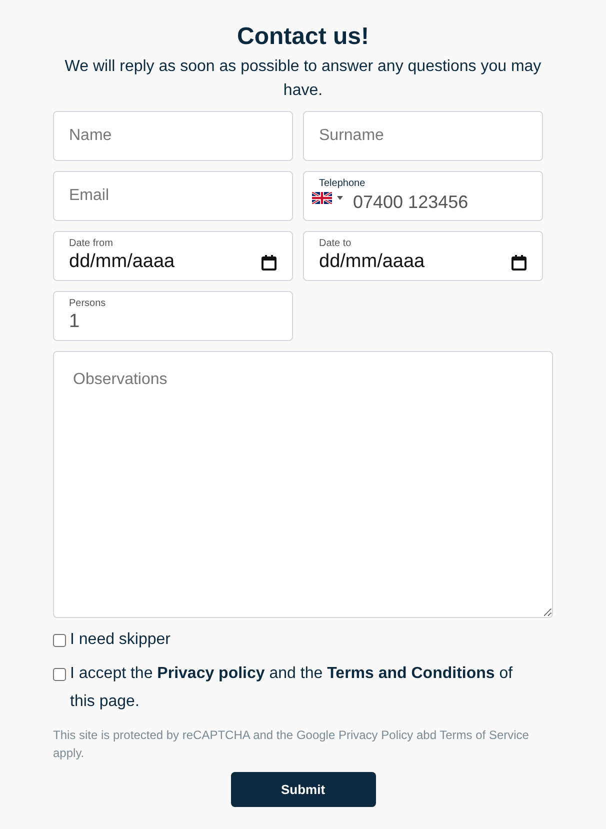 The height and width of the screenshot is (829, 606). I want to click on country-selector, so click(327, 198).